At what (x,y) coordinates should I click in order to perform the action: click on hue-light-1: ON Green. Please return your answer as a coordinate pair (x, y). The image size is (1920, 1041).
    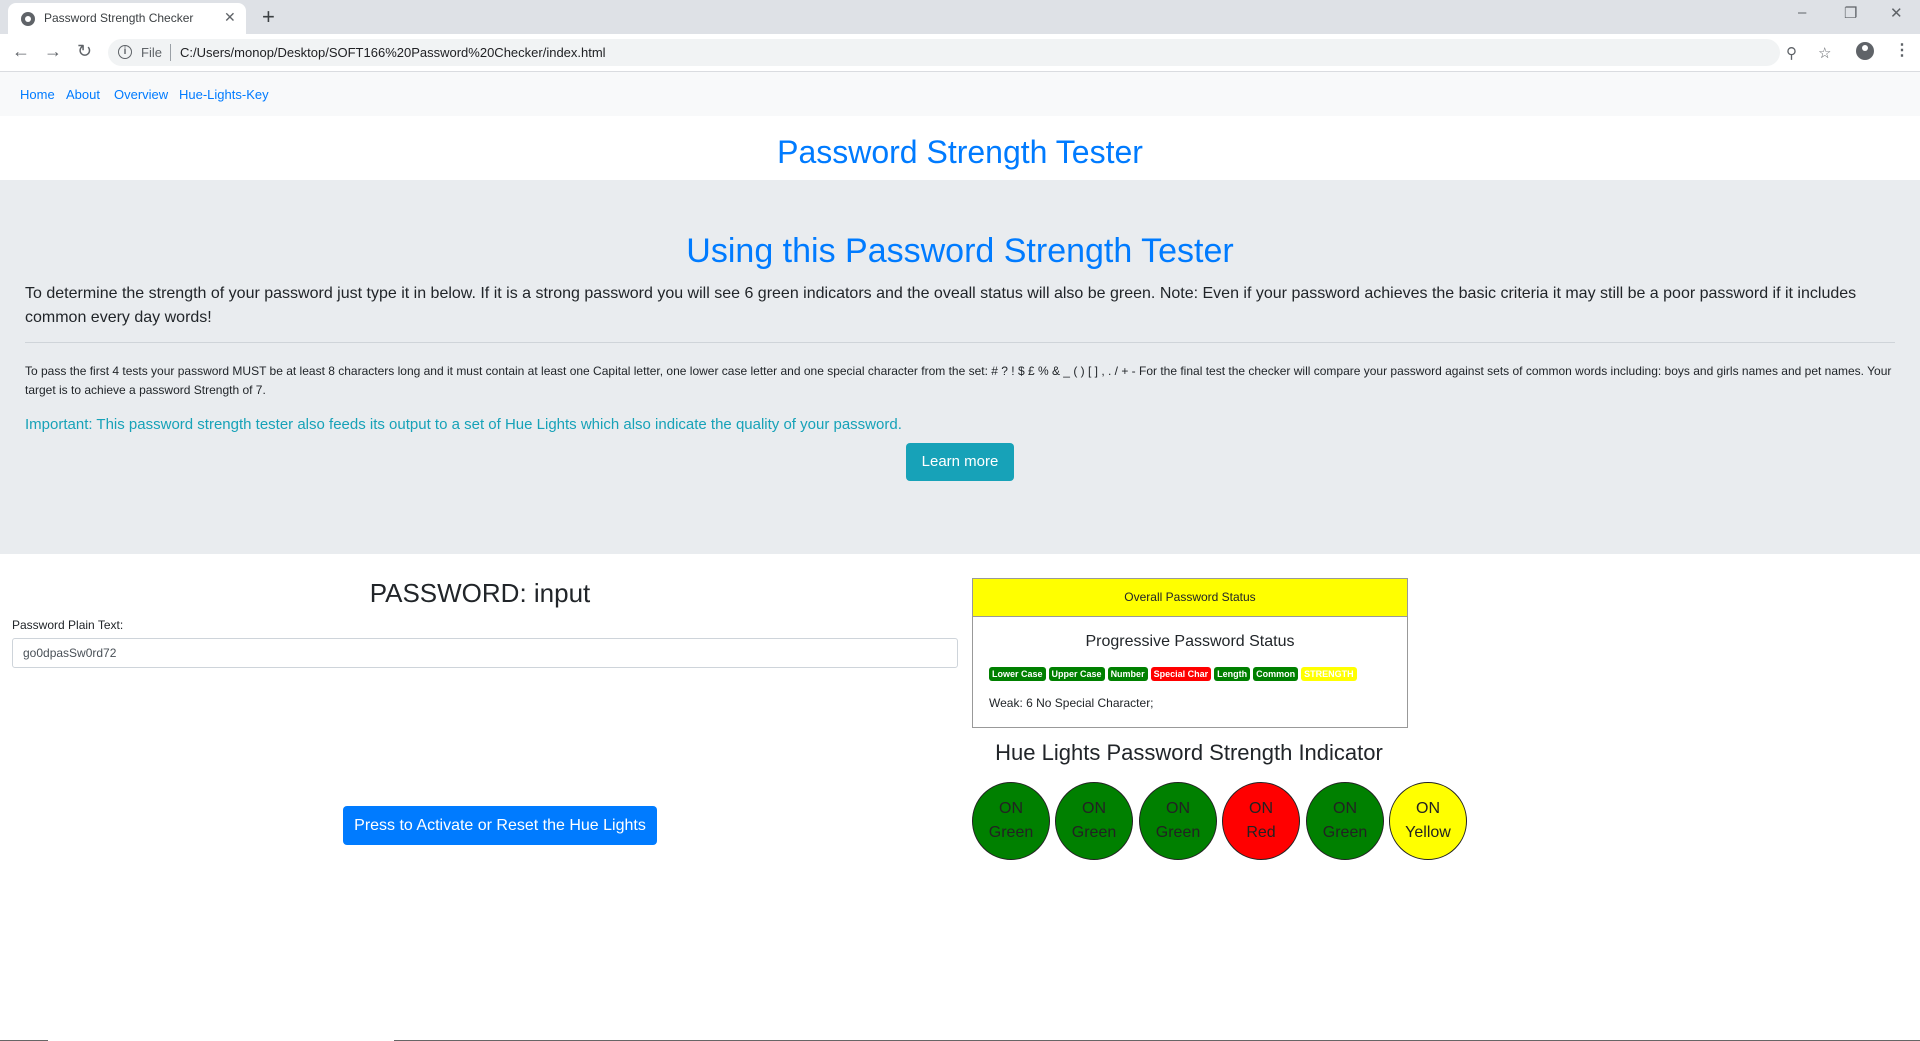
    Looking at the image, I should click on (1011, 821).